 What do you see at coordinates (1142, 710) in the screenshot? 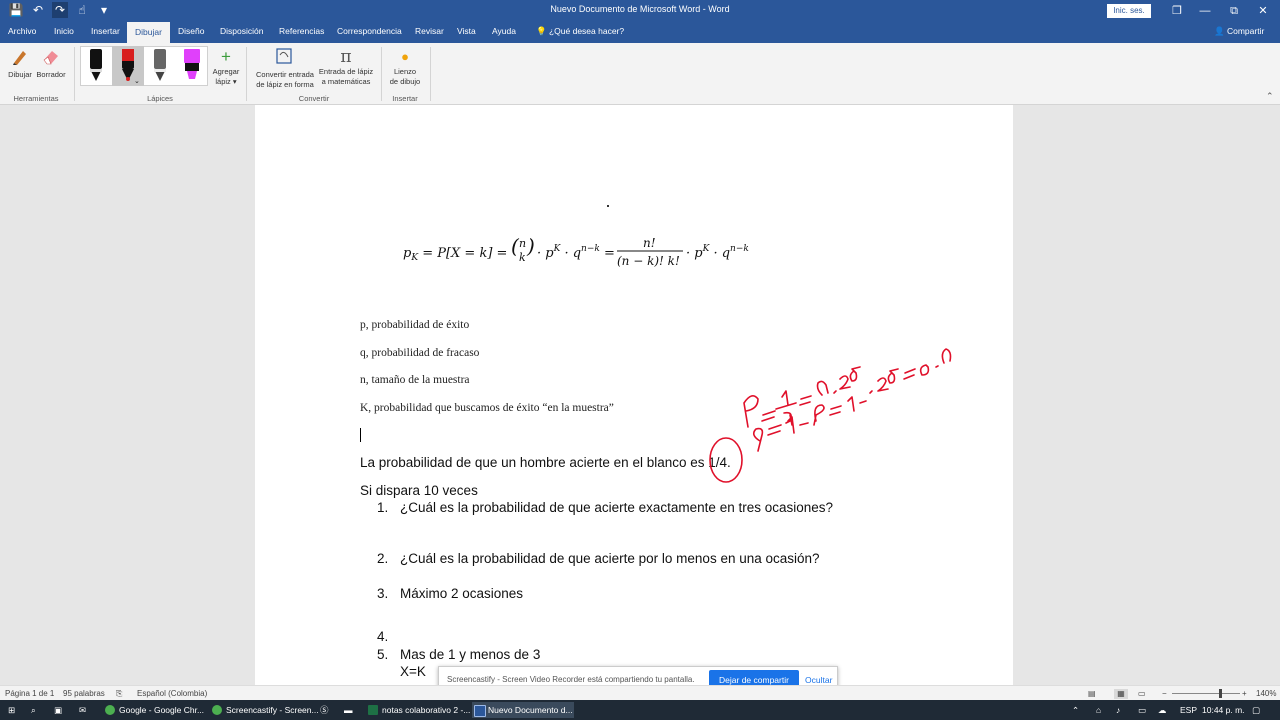
I see `battery-icon: ▭` at bounding box center [1142, 710].